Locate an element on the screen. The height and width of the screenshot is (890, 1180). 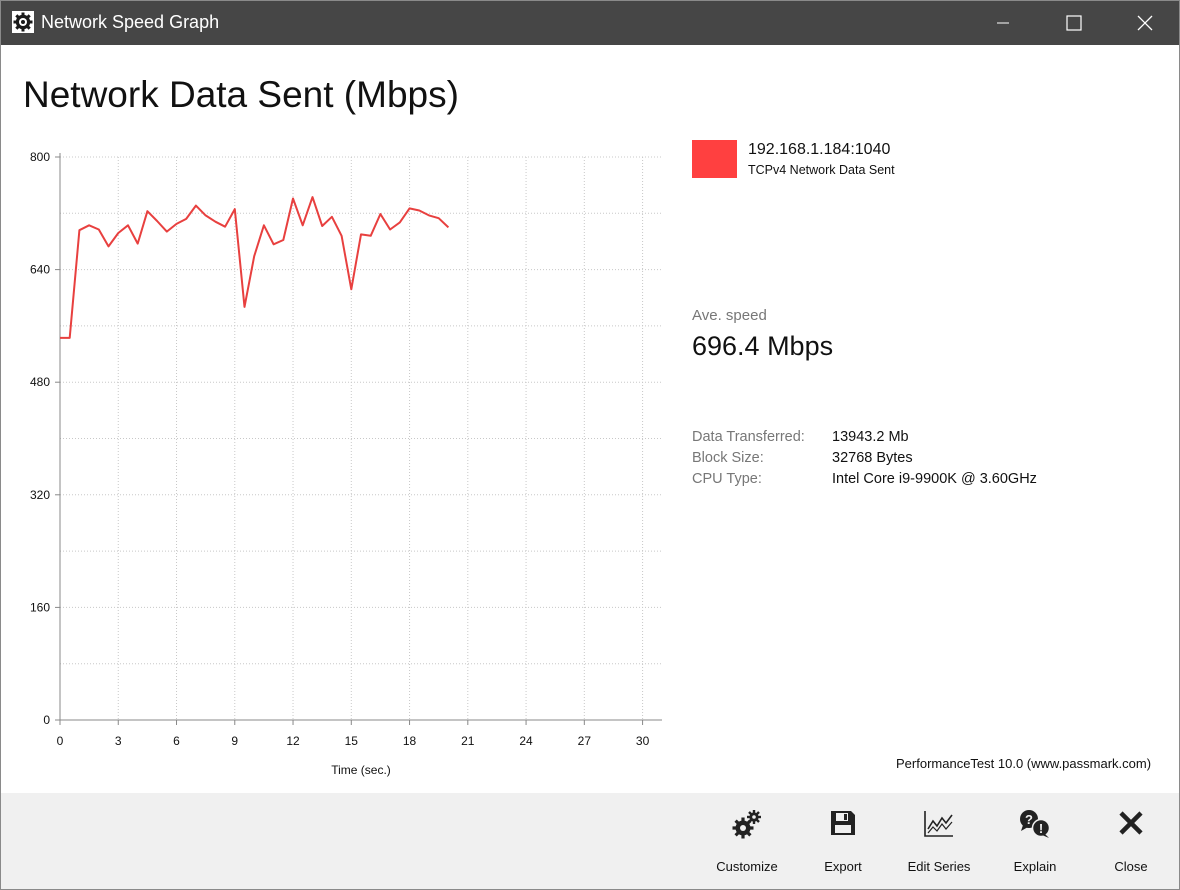
x-axis-label: Time (sec.) is located at coordinates (361, 770).